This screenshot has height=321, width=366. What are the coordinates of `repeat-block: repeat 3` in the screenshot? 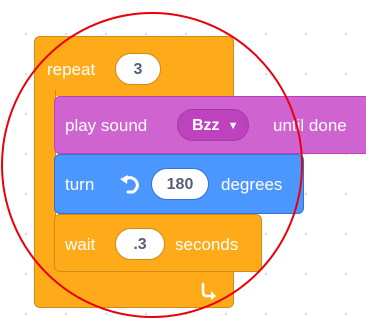 It's located at (134, 66).